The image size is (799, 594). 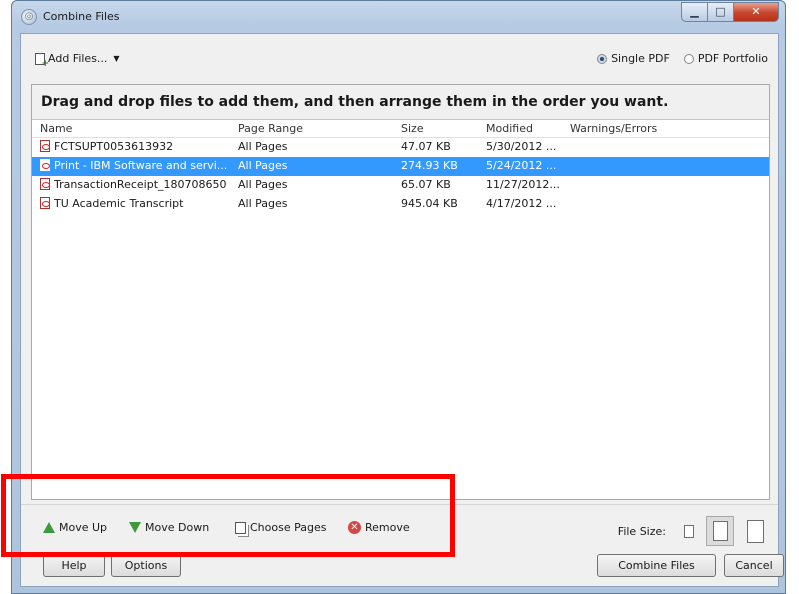 What do you see at coordinates (412, 128) in the screenshot?
I see `column-header-size: Size` at bounding box center [412, 128].